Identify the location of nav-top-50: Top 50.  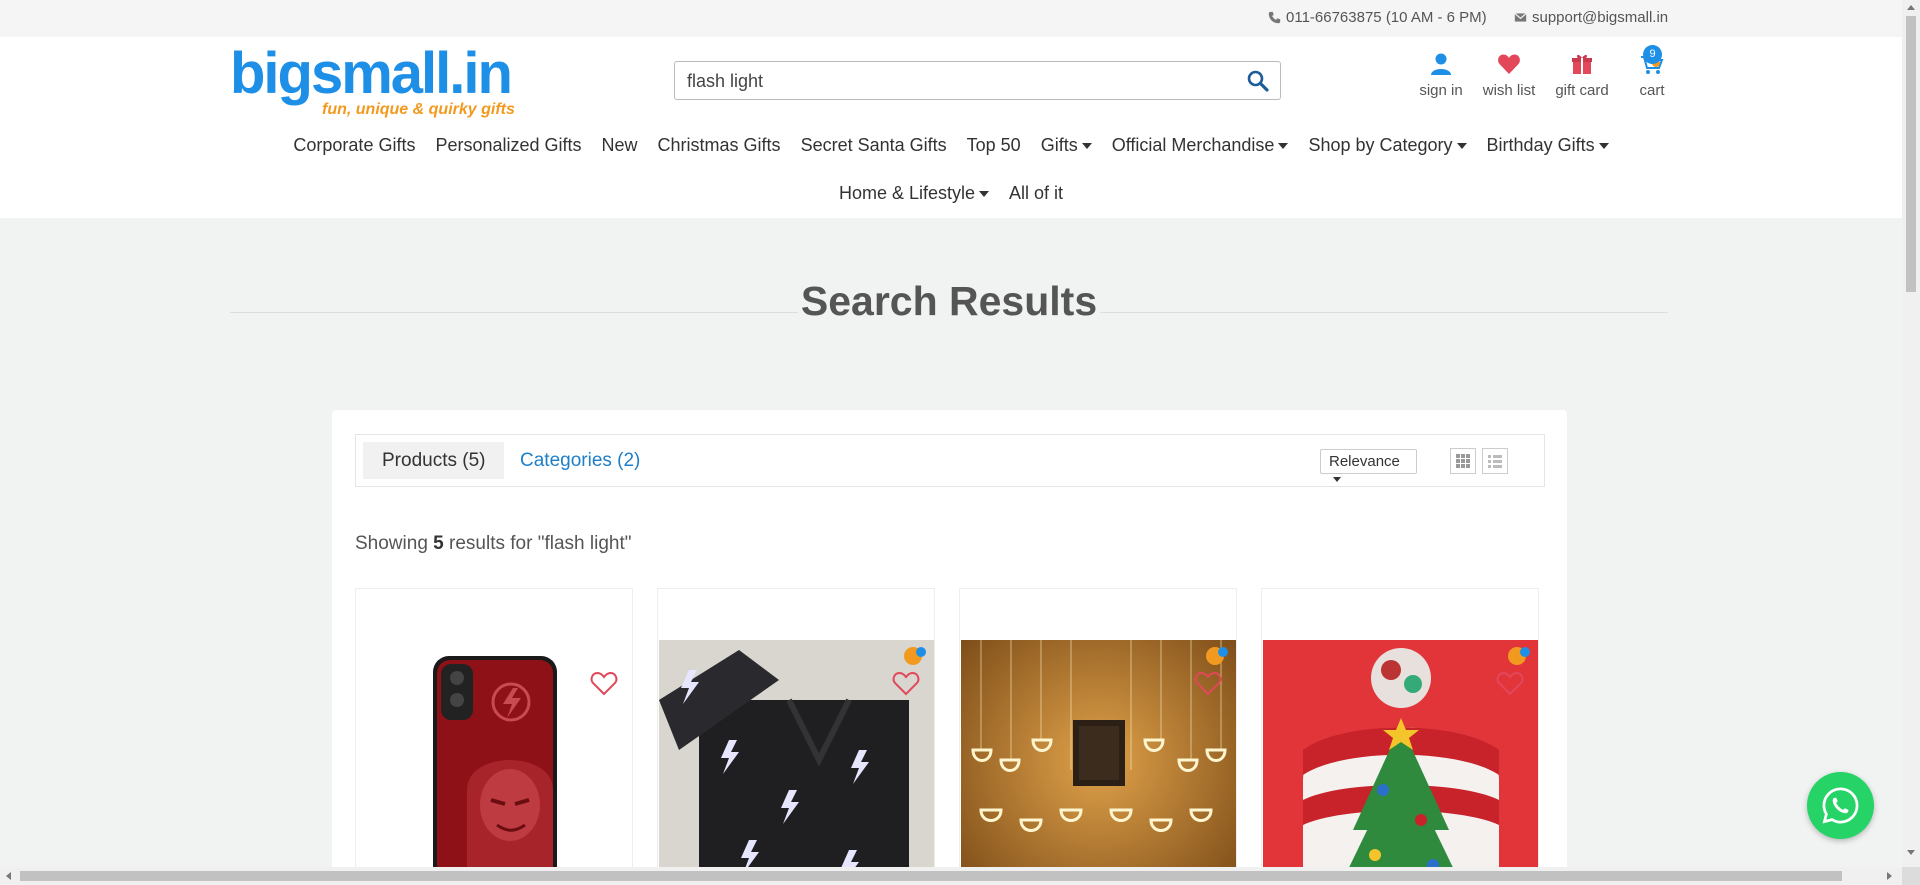
(994, 145).